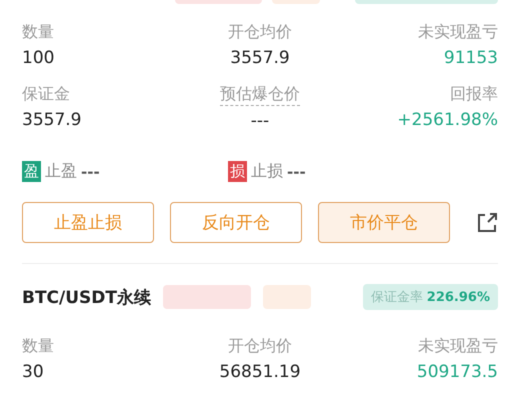 The image size is (520, 400). Describe the element at coordinates (287, 297) in the screenshot. I see `mode-tag` at that location.